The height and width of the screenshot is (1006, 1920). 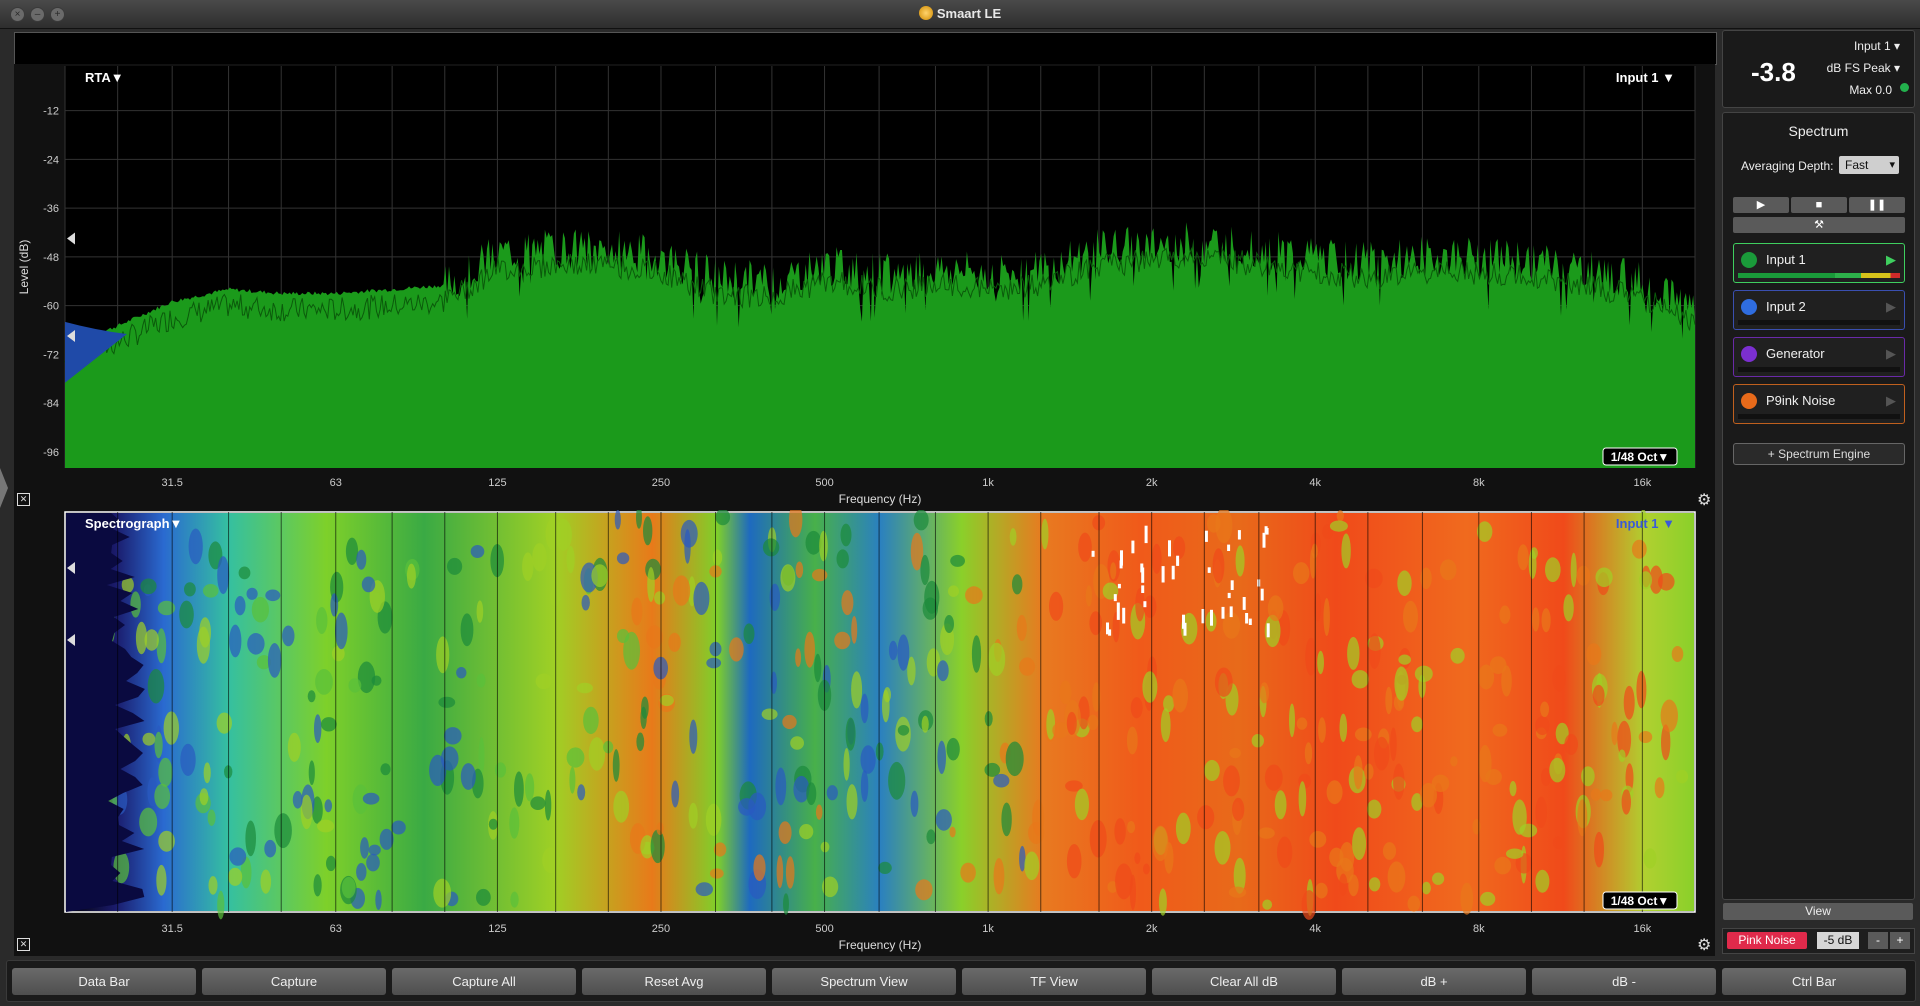 I want to click on play-button: ▶, so click(x=1761, y=205).